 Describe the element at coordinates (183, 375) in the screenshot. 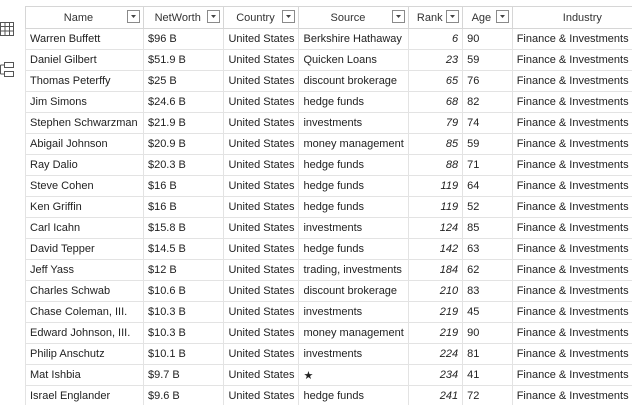

I see `cell-networth: $9.7 B` at that location.